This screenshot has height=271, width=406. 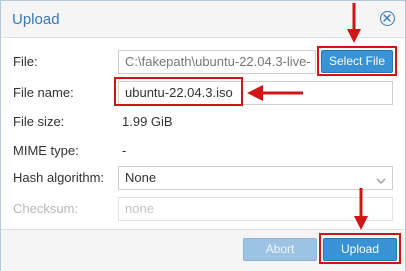 I want to click on dialog-titlebar: Upload, so click(x=203, y=19).